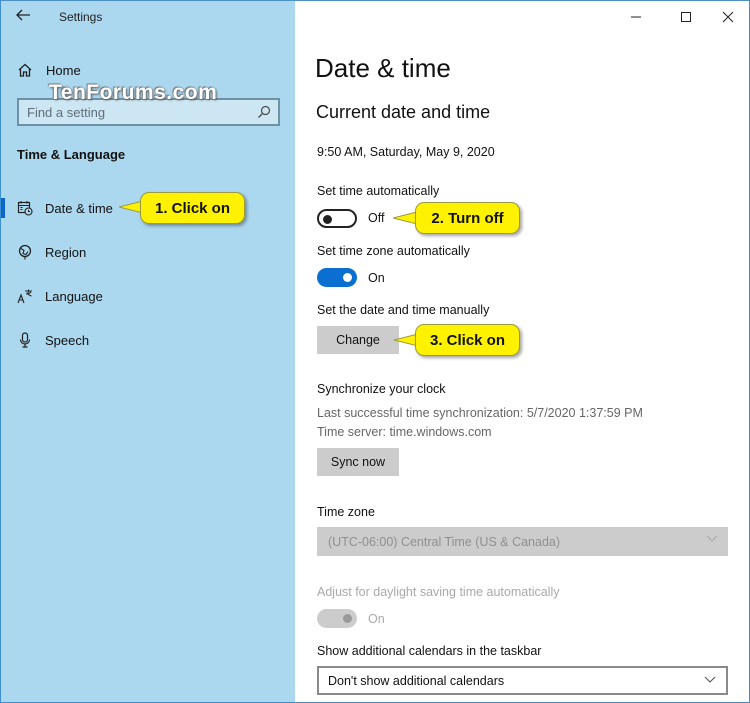 The image size is (750, 703). What do you see at coordinates (148, 296) in the screenshot?
I see `sidebar-item-language: Language` at bounding box center [148, 296].